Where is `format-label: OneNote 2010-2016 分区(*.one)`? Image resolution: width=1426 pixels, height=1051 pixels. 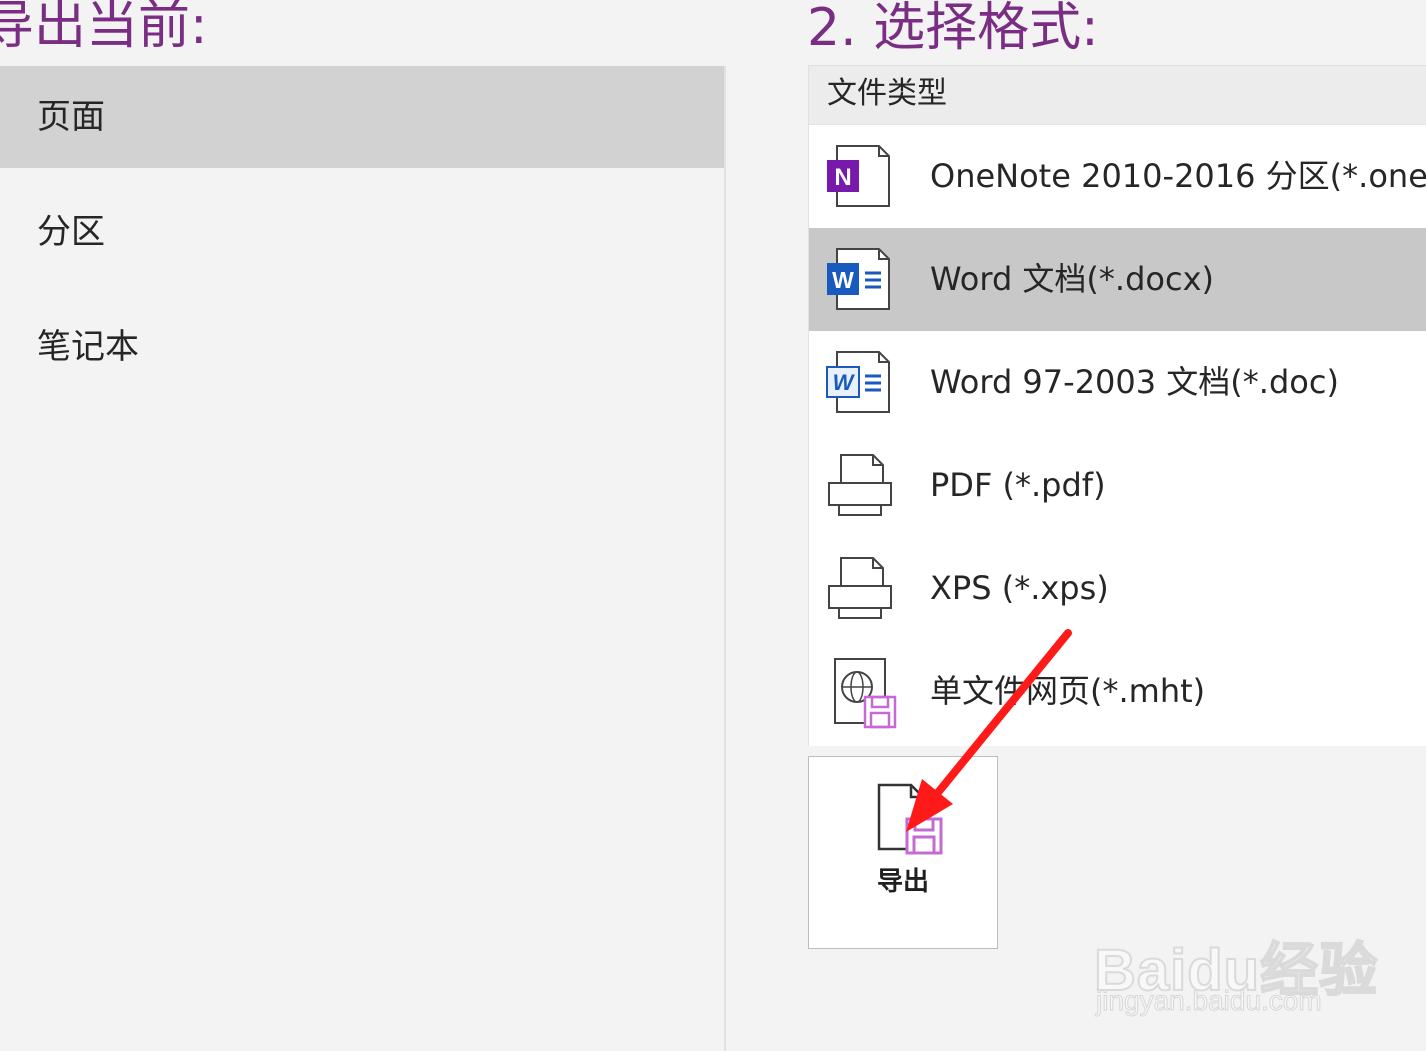 format-label: OneNote 2010-2016 分区(*.one) is located at coordinates (1178, 176).